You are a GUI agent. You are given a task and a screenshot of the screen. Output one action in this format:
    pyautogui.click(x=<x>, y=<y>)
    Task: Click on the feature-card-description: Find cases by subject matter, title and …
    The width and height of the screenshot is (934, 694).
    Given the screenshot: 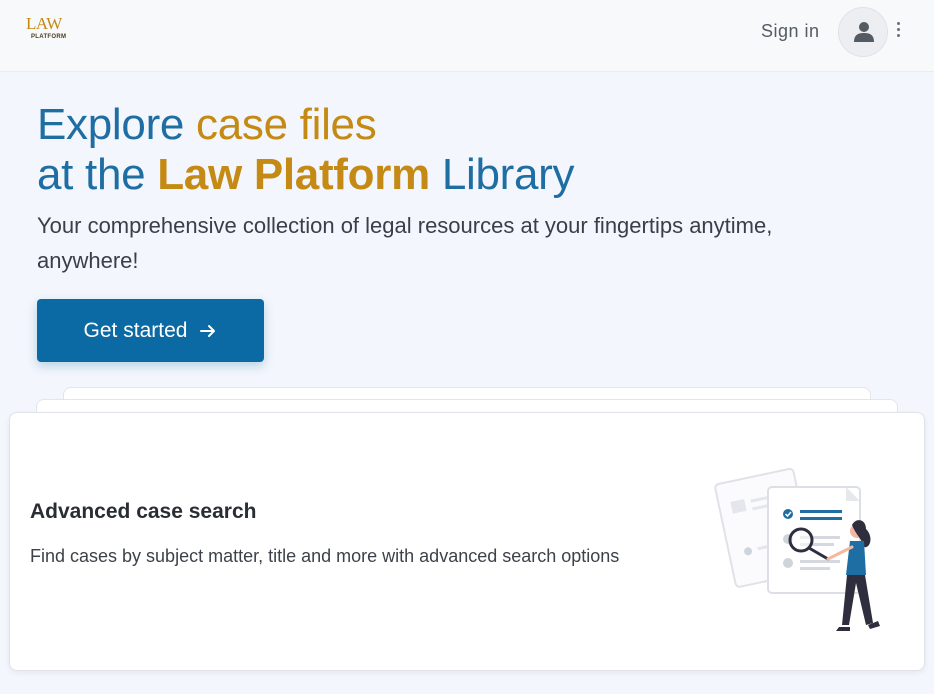 What is the action you would take?
    pyautogui.click(x=325, y=556)
    